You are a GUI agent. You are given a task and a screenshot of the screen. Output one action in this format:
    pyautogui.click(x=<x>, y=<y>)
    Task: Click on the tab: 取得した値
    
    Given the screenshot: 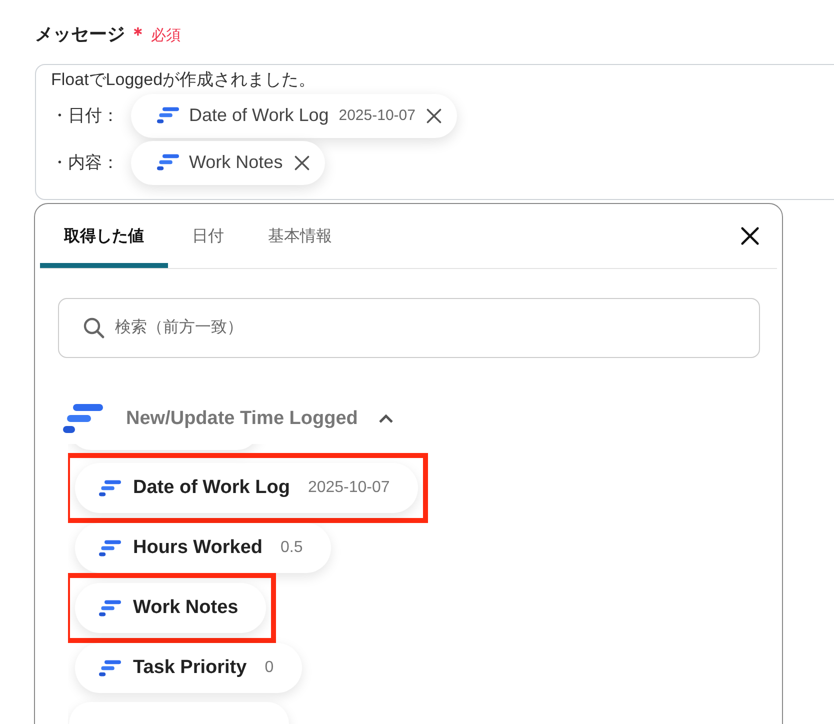 What is the action you would take?
    pyautogui.click(x=104, y=236)
    